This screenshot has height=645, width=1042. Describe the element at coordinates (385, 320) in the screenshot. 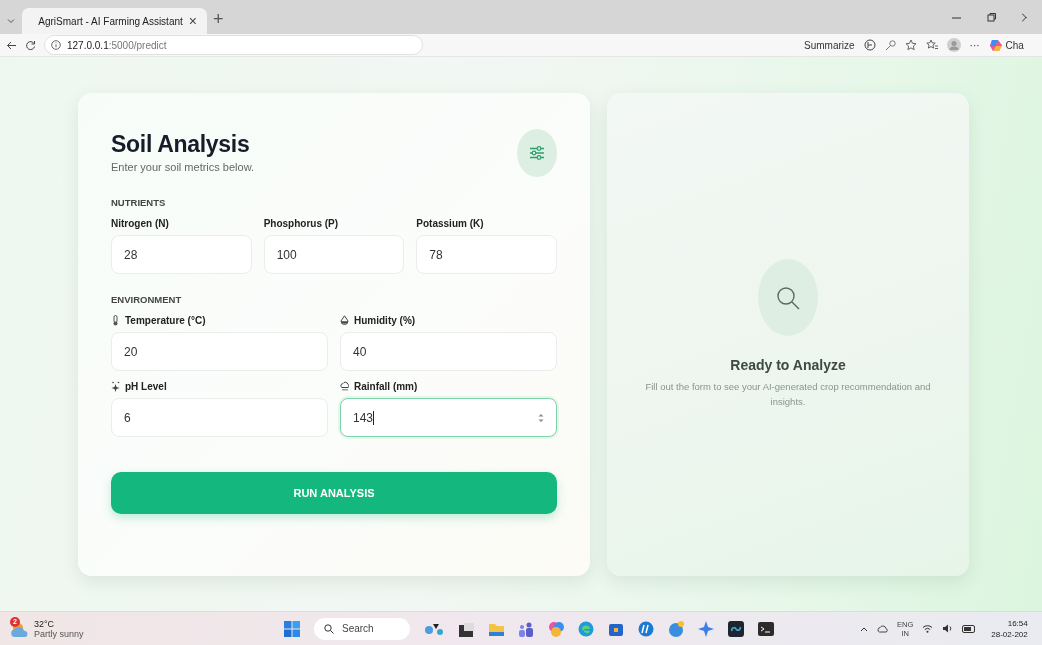

I see `field-label: Humidity (%)` at that location.